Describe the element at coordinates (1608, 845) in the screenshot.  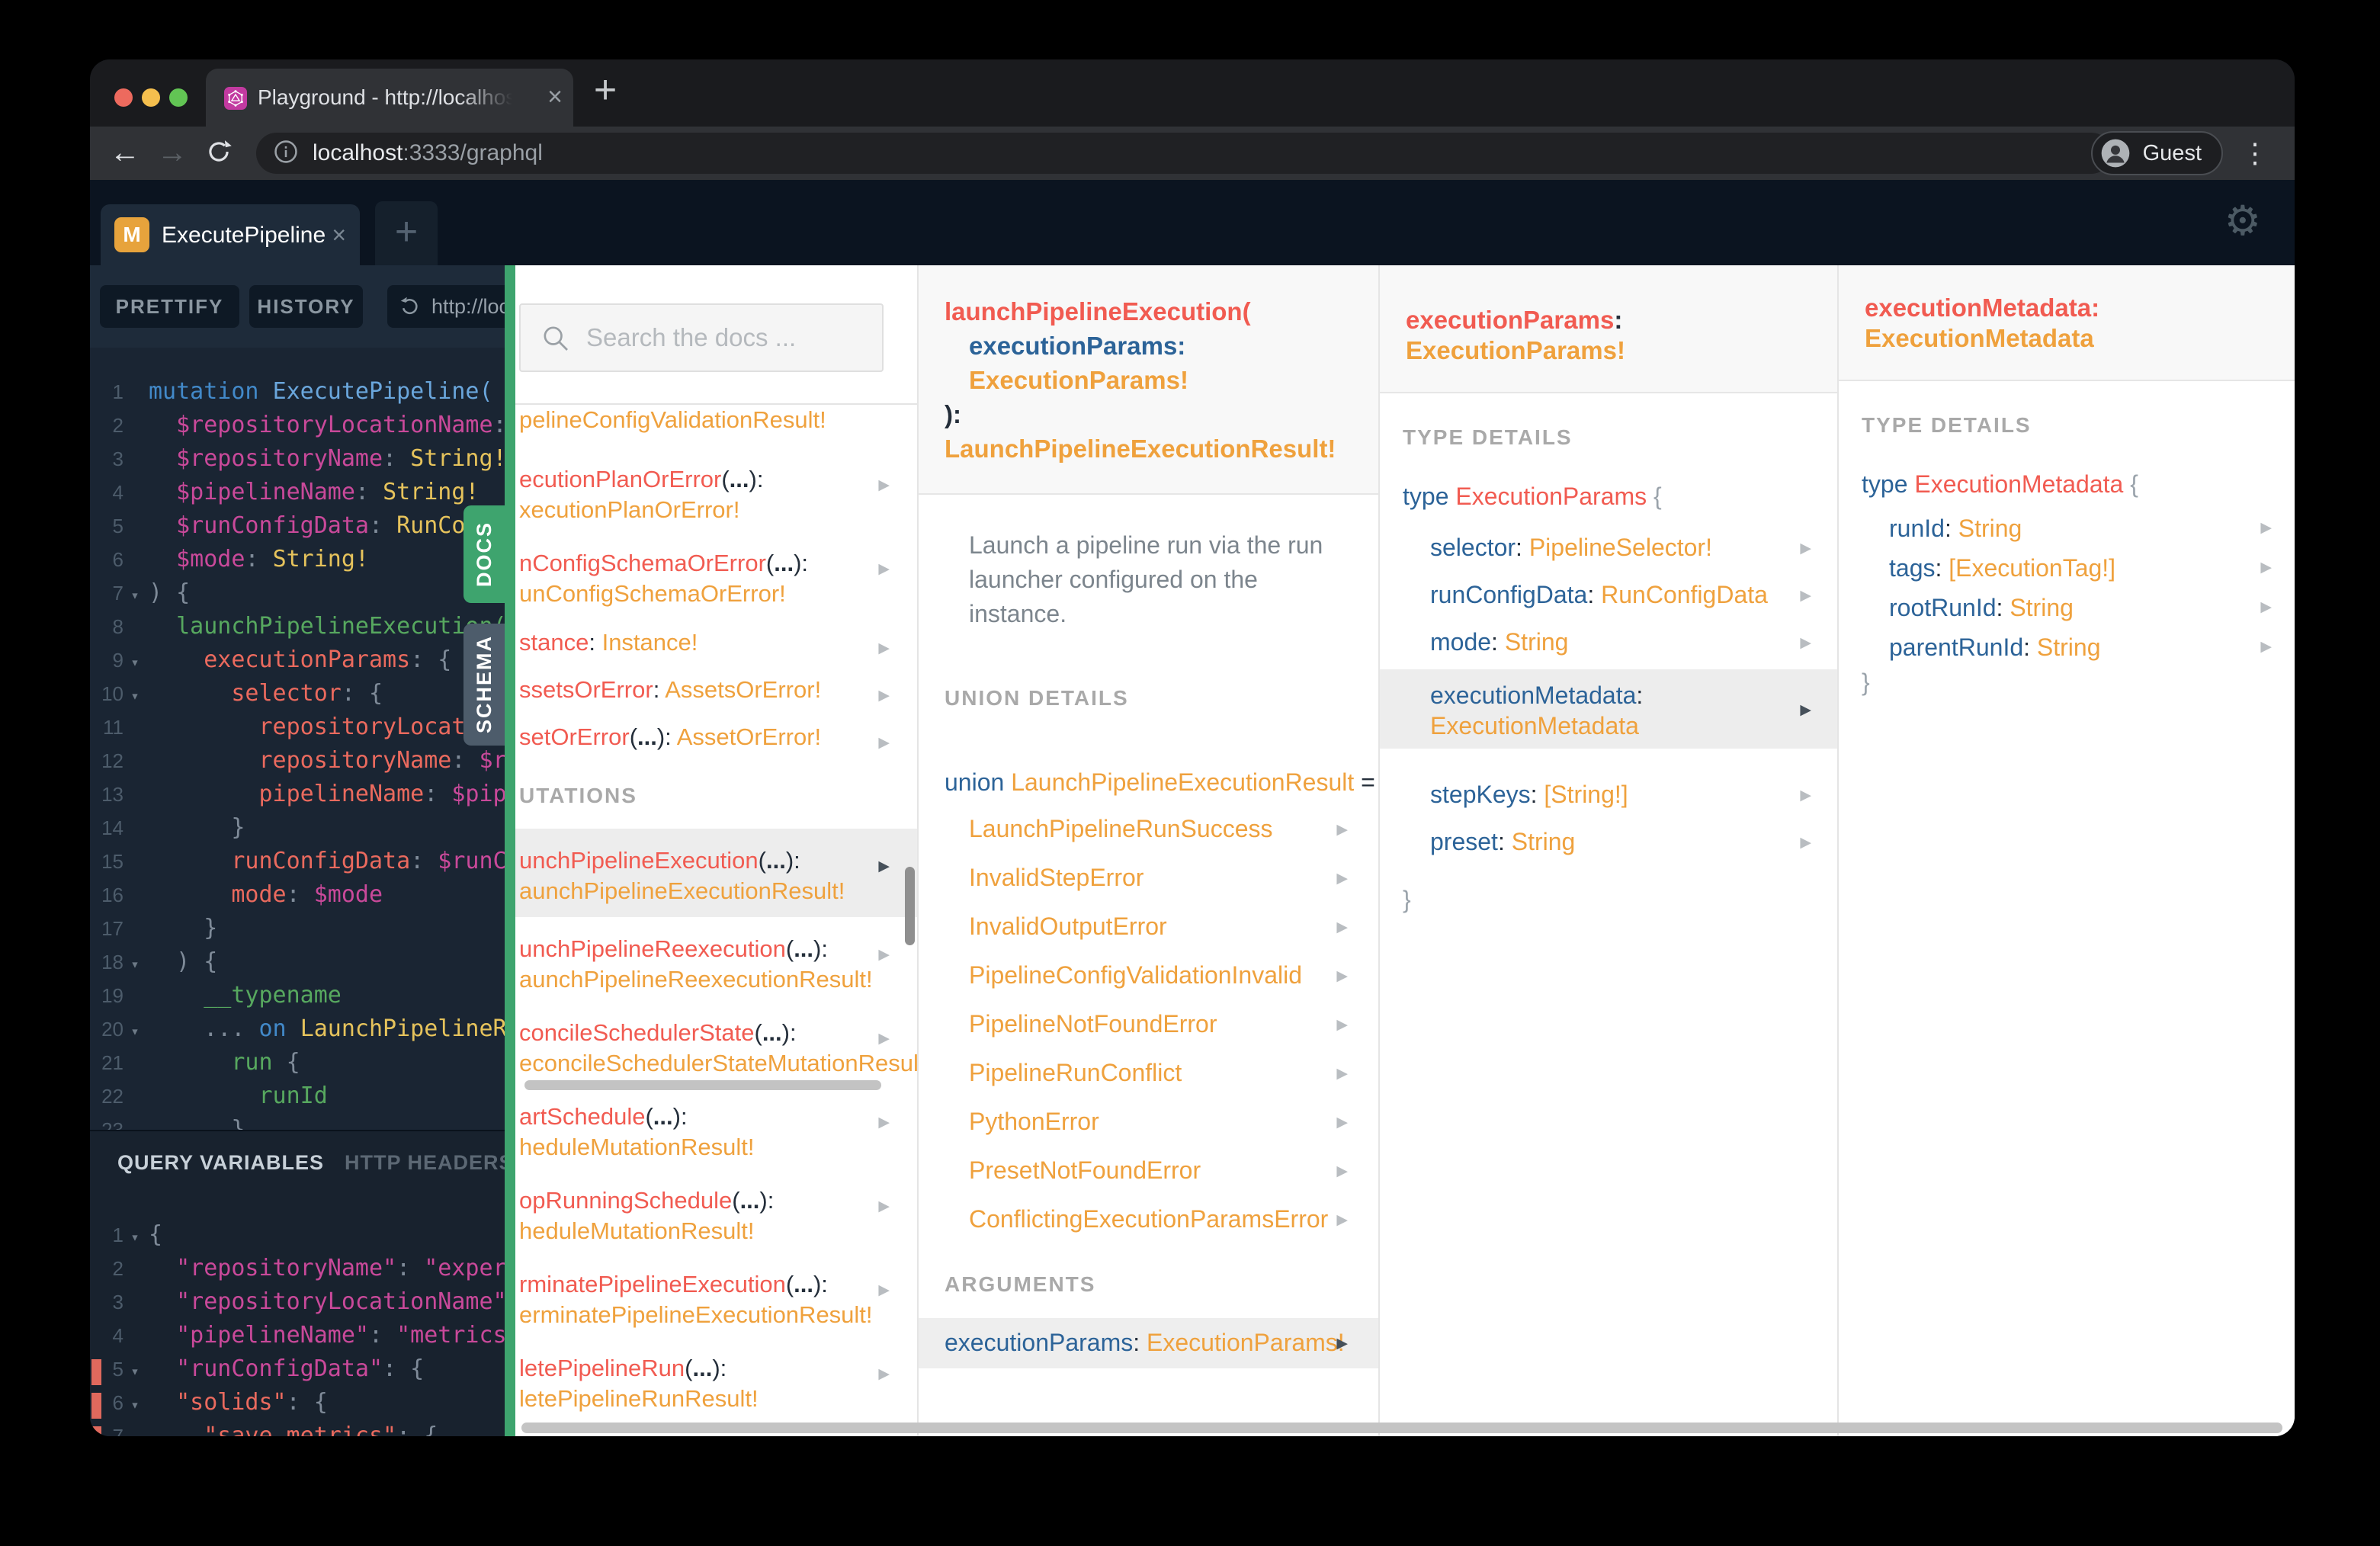
I see `type-field-row: preset: String ▶` at that location.